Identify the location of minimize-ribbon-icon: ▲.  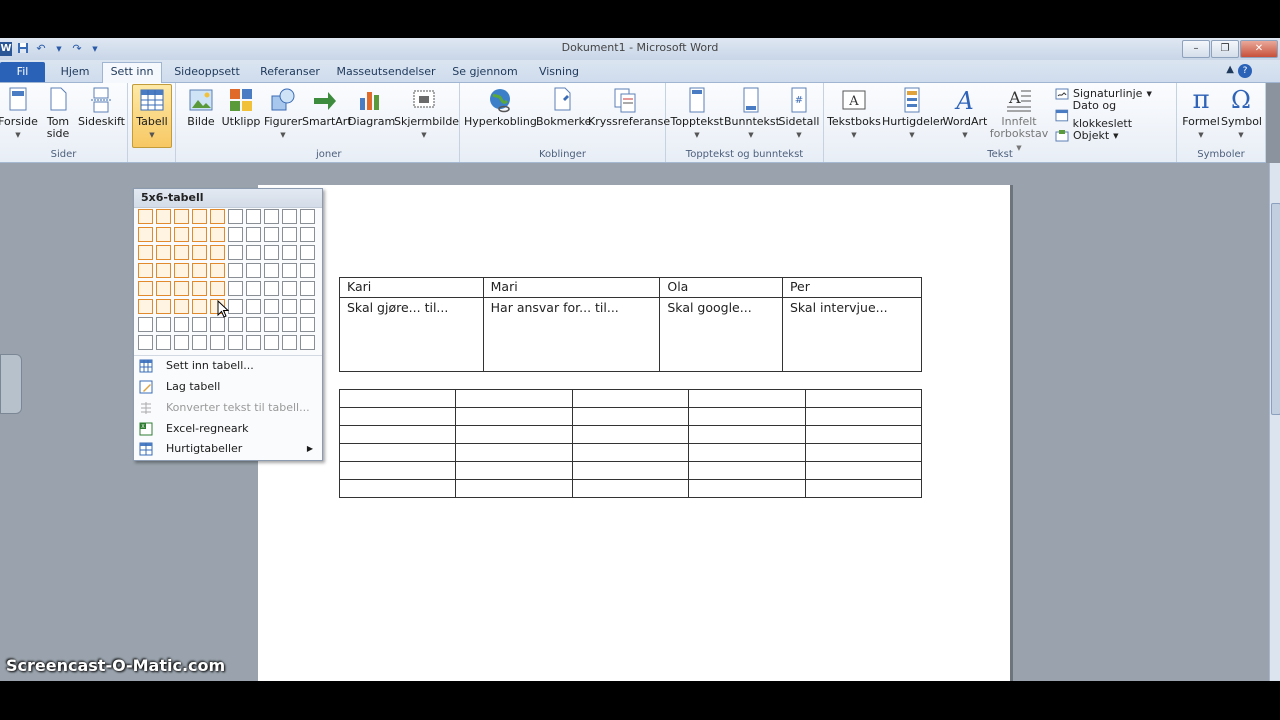
(1230, 69).